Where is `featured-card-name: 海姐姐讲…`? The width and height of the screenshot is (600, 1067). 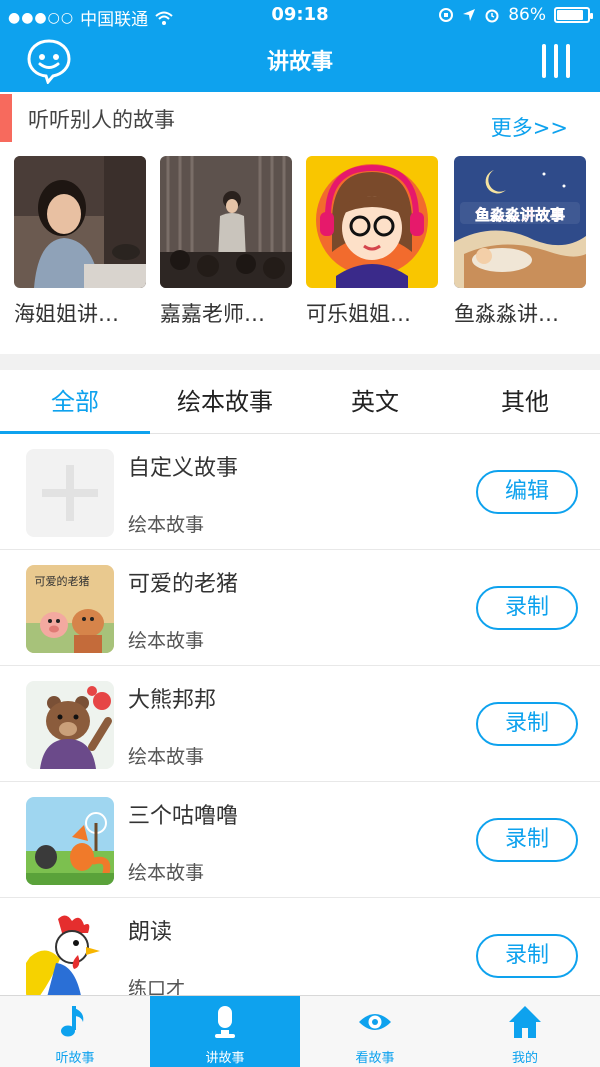
featured-card-name: 海姐姐讲… is located at coordinates (66, 314).